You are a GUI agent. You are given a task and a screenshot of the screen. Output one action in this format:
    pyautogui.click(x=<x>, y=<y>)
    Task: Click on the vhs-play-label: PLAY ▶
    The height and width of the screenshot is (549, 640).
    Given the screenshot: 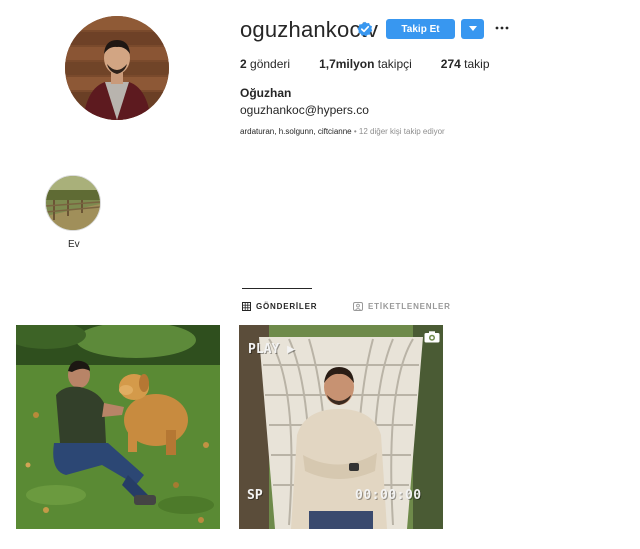 What is the action you would take?
    pyautogui.click(x=271, y=349)
    